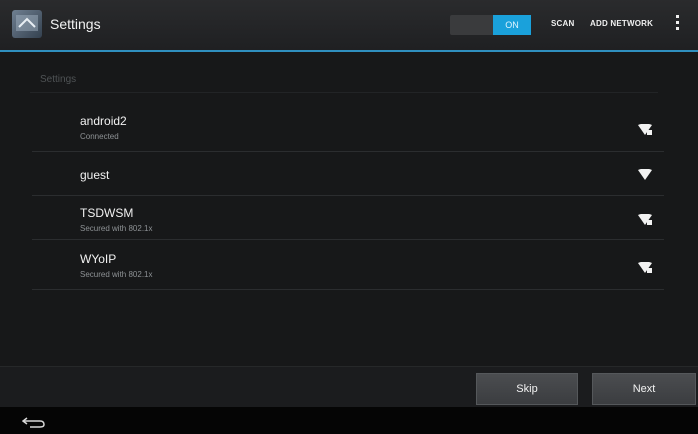  I want to click on back-icon, so click(34, 422).